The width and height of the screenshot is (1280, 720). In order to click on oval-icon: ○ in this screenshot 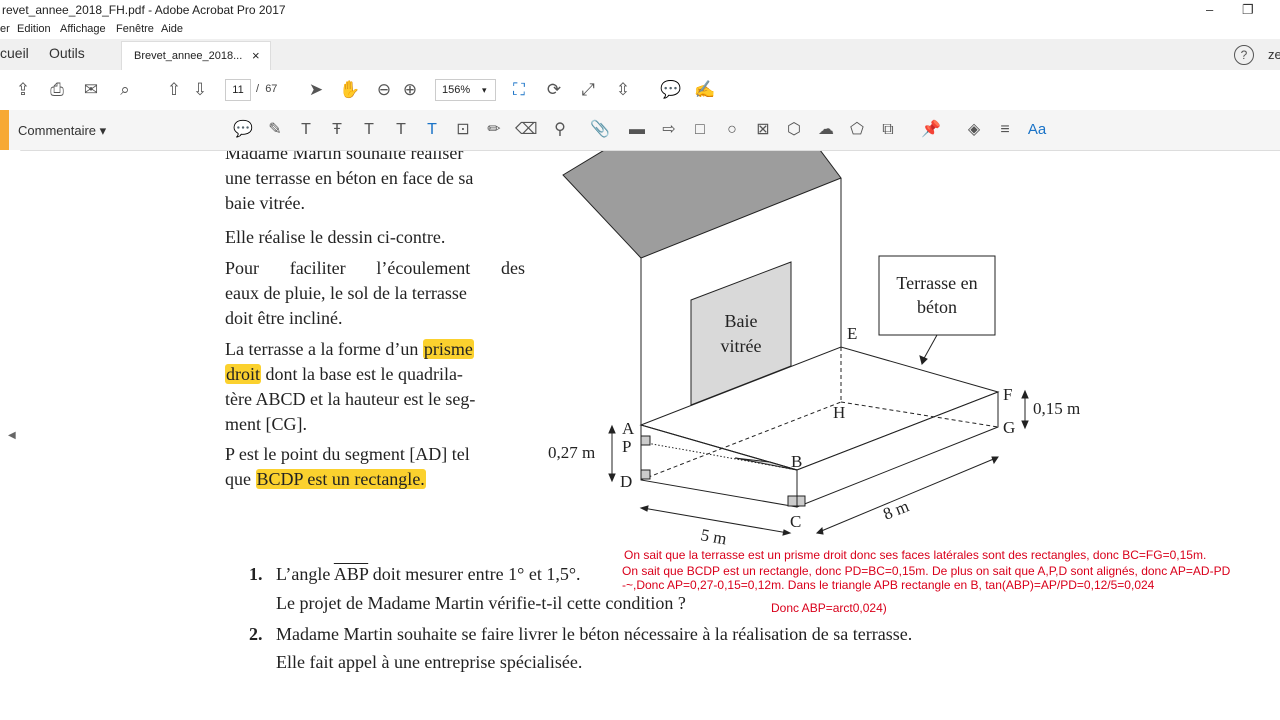, I will do `click(732, 130)`.